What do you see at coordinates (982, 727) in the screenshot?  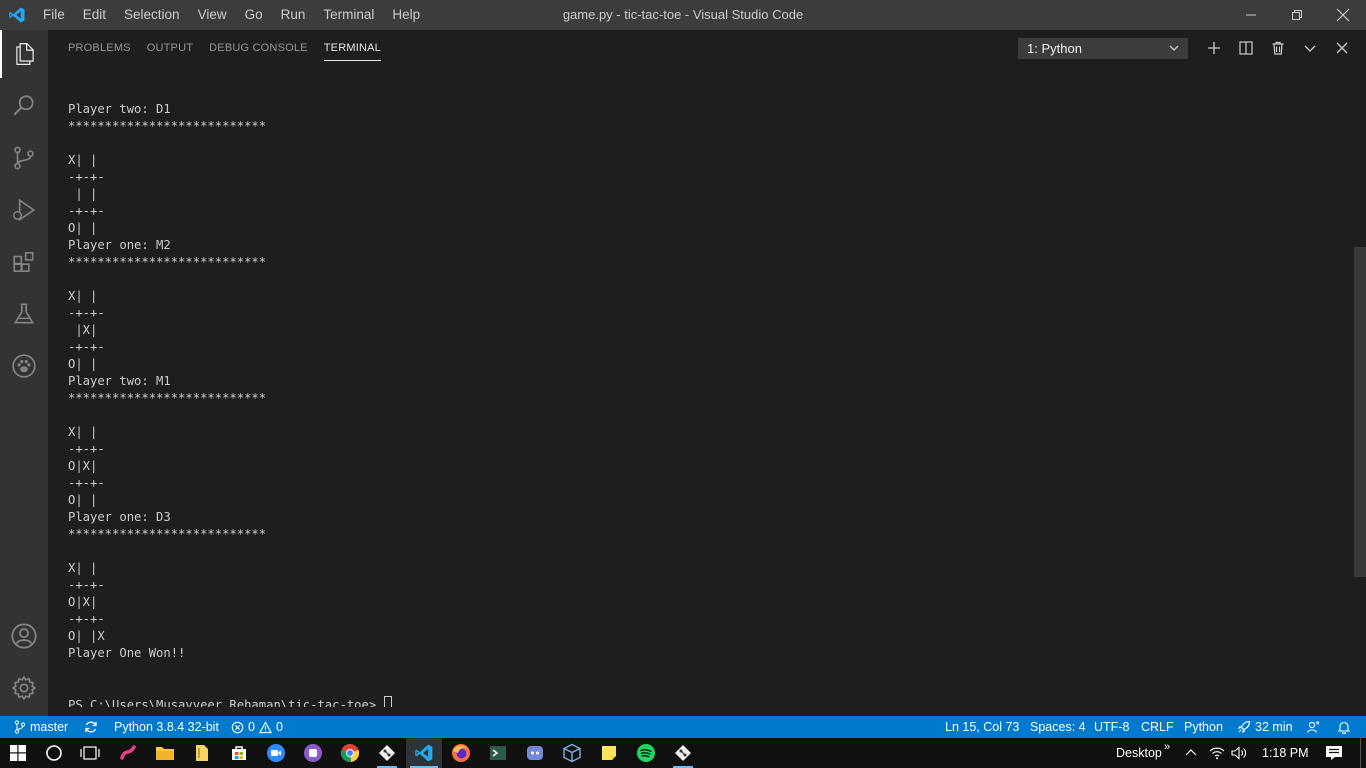 I see `cursor-position: Ln 15, Col 73` at bounding box center [982, 727].